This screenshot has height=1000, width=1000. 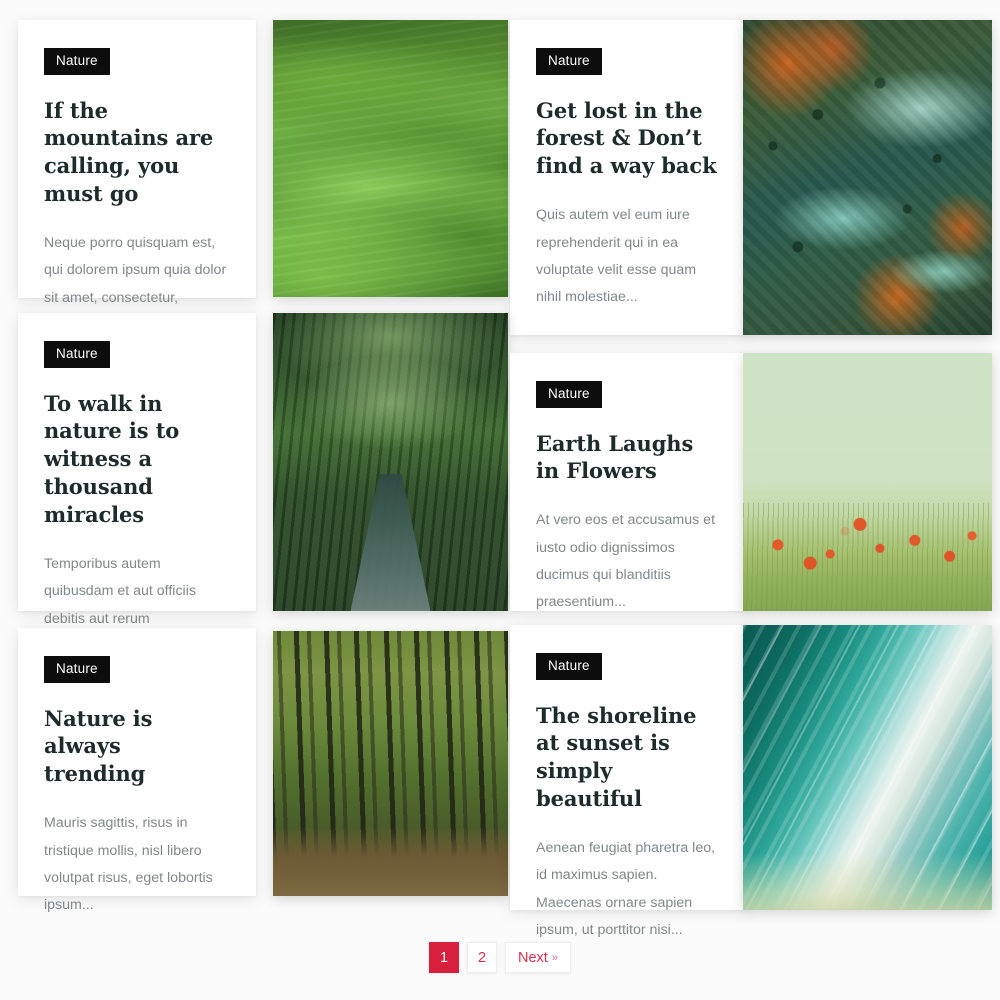 What do you see at coordinates (554, 957) in the screenshot?
I see `chevron-double-right-icon: »` at bounding box center [554, 957].